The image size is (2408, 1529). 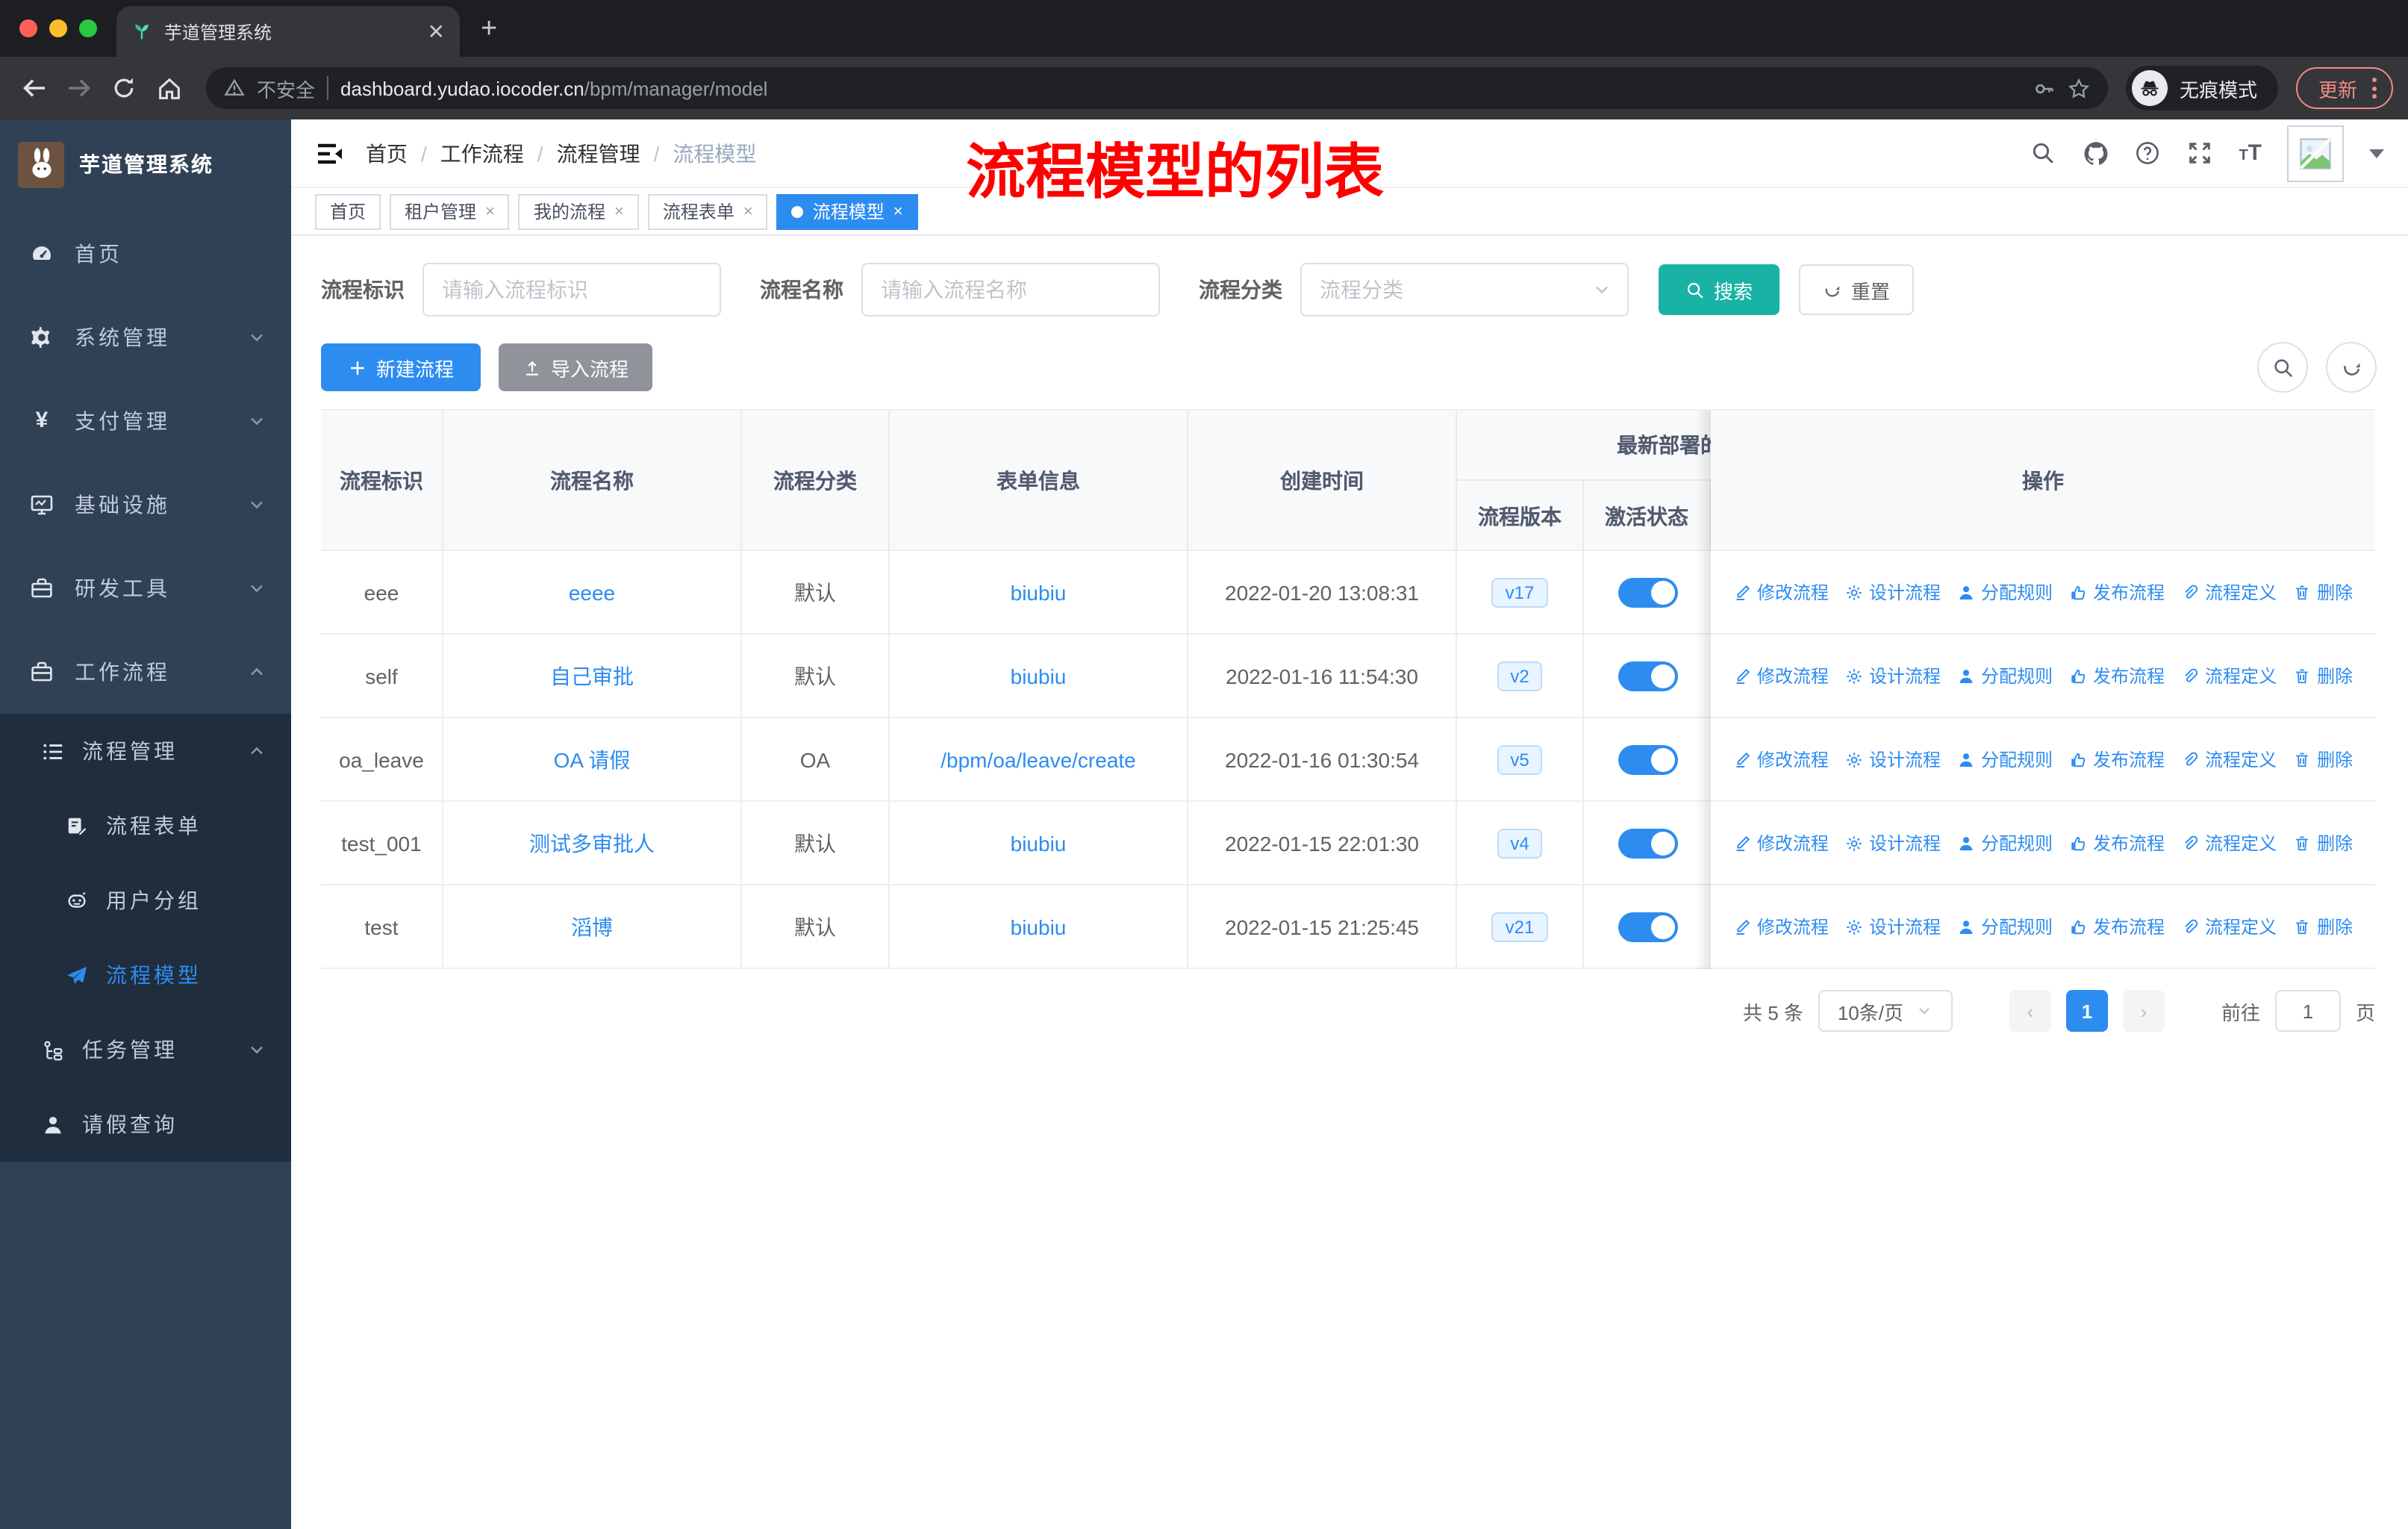 What do you see at coordinates (2282, 367) in the screenshot?
I see `show-search-toggle-button` at bounding box center [2282, 367].